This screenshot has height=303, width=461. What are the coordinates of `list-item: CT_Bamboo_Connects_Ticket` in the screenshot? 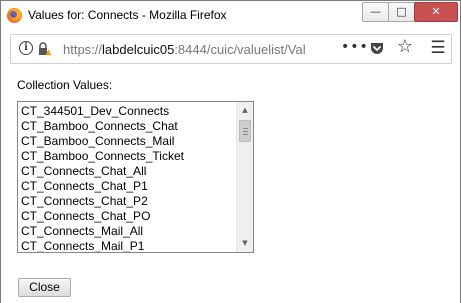 It's located at (128, 156).